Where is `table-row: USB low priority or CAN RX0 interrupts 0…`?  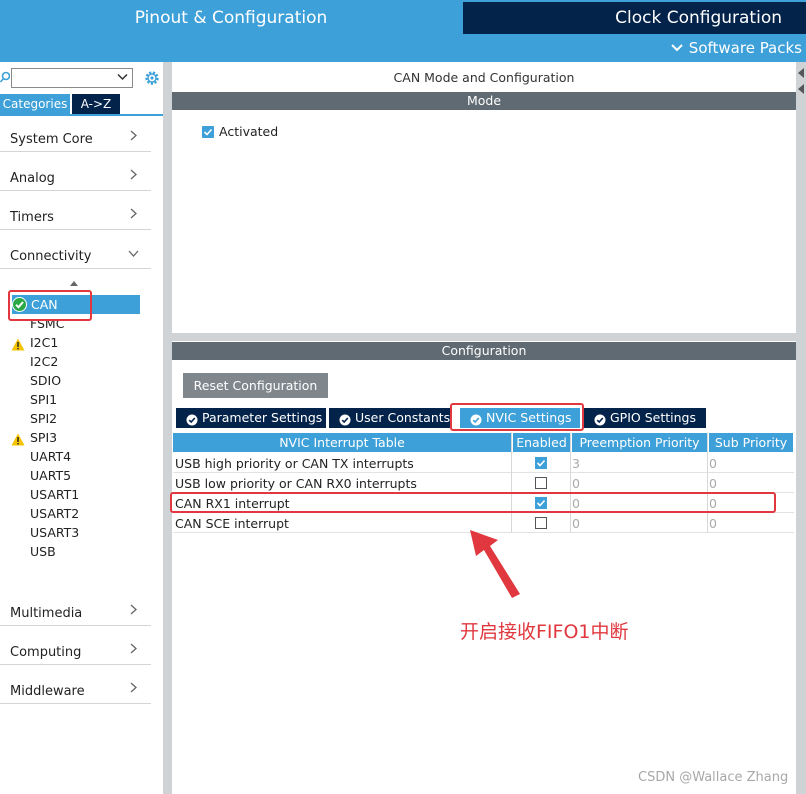
table-row: USB low priority or CAN RX0 interrupts 0… is located at coordinates (483, 483).